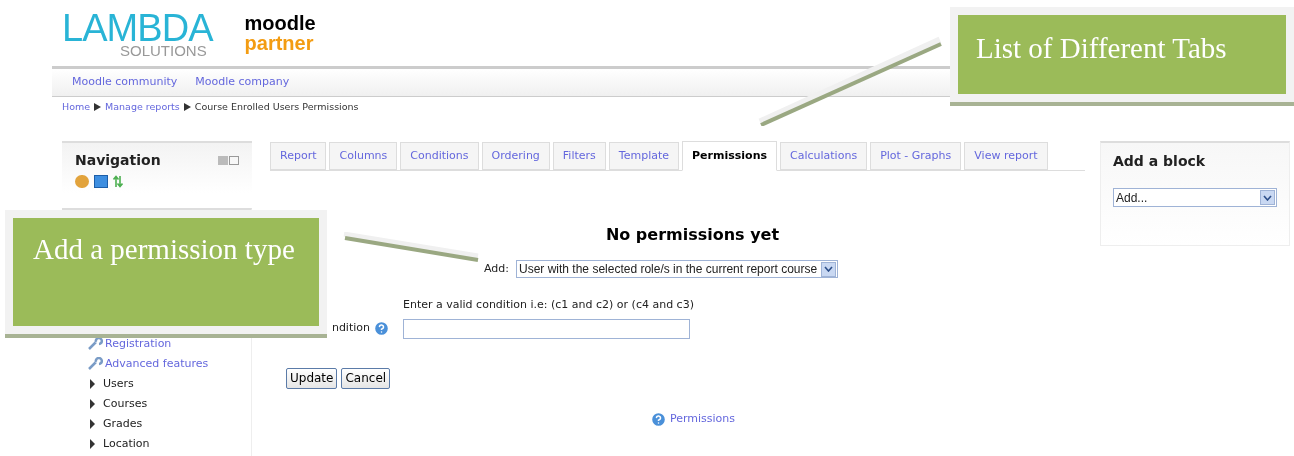  Describe the element at coordinates (729, 156) in the screenshot. I see `tab: Permissions` at that location.